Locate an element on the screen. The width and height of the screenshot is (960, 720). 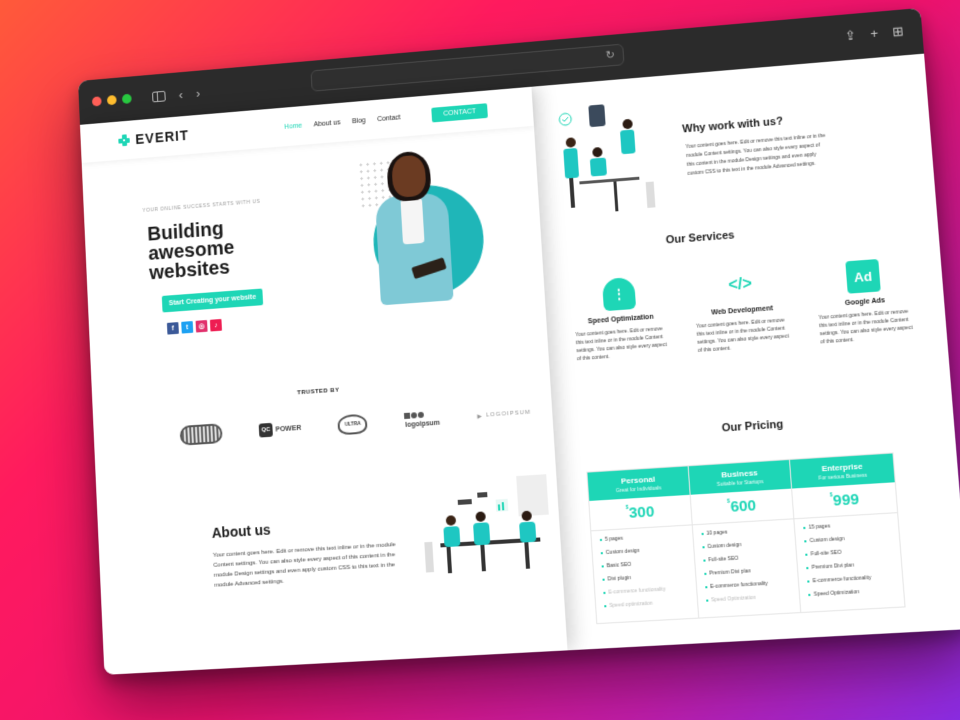
maximize-window-button is located at coordinates (126, 99).